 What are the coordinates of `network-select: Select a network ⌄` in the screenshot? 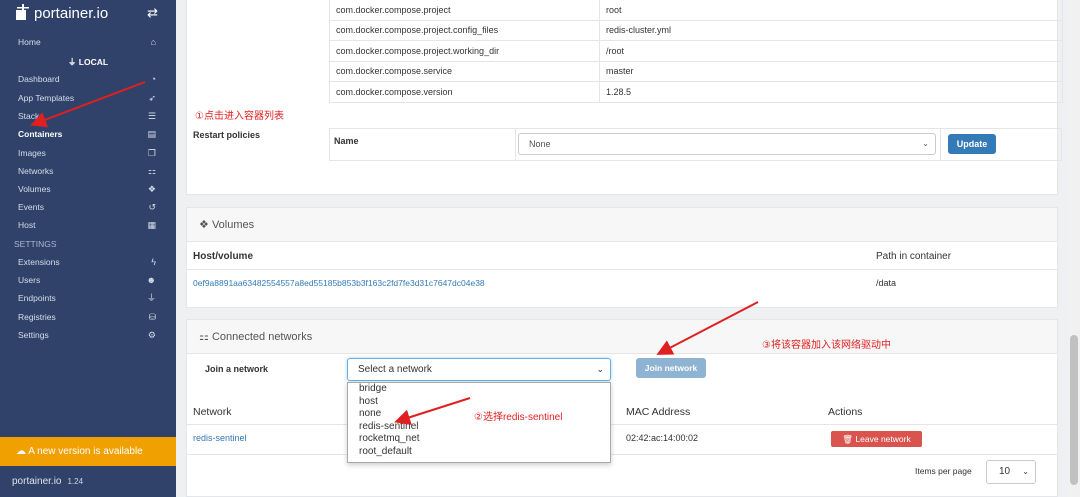 It's located at (479, 369).